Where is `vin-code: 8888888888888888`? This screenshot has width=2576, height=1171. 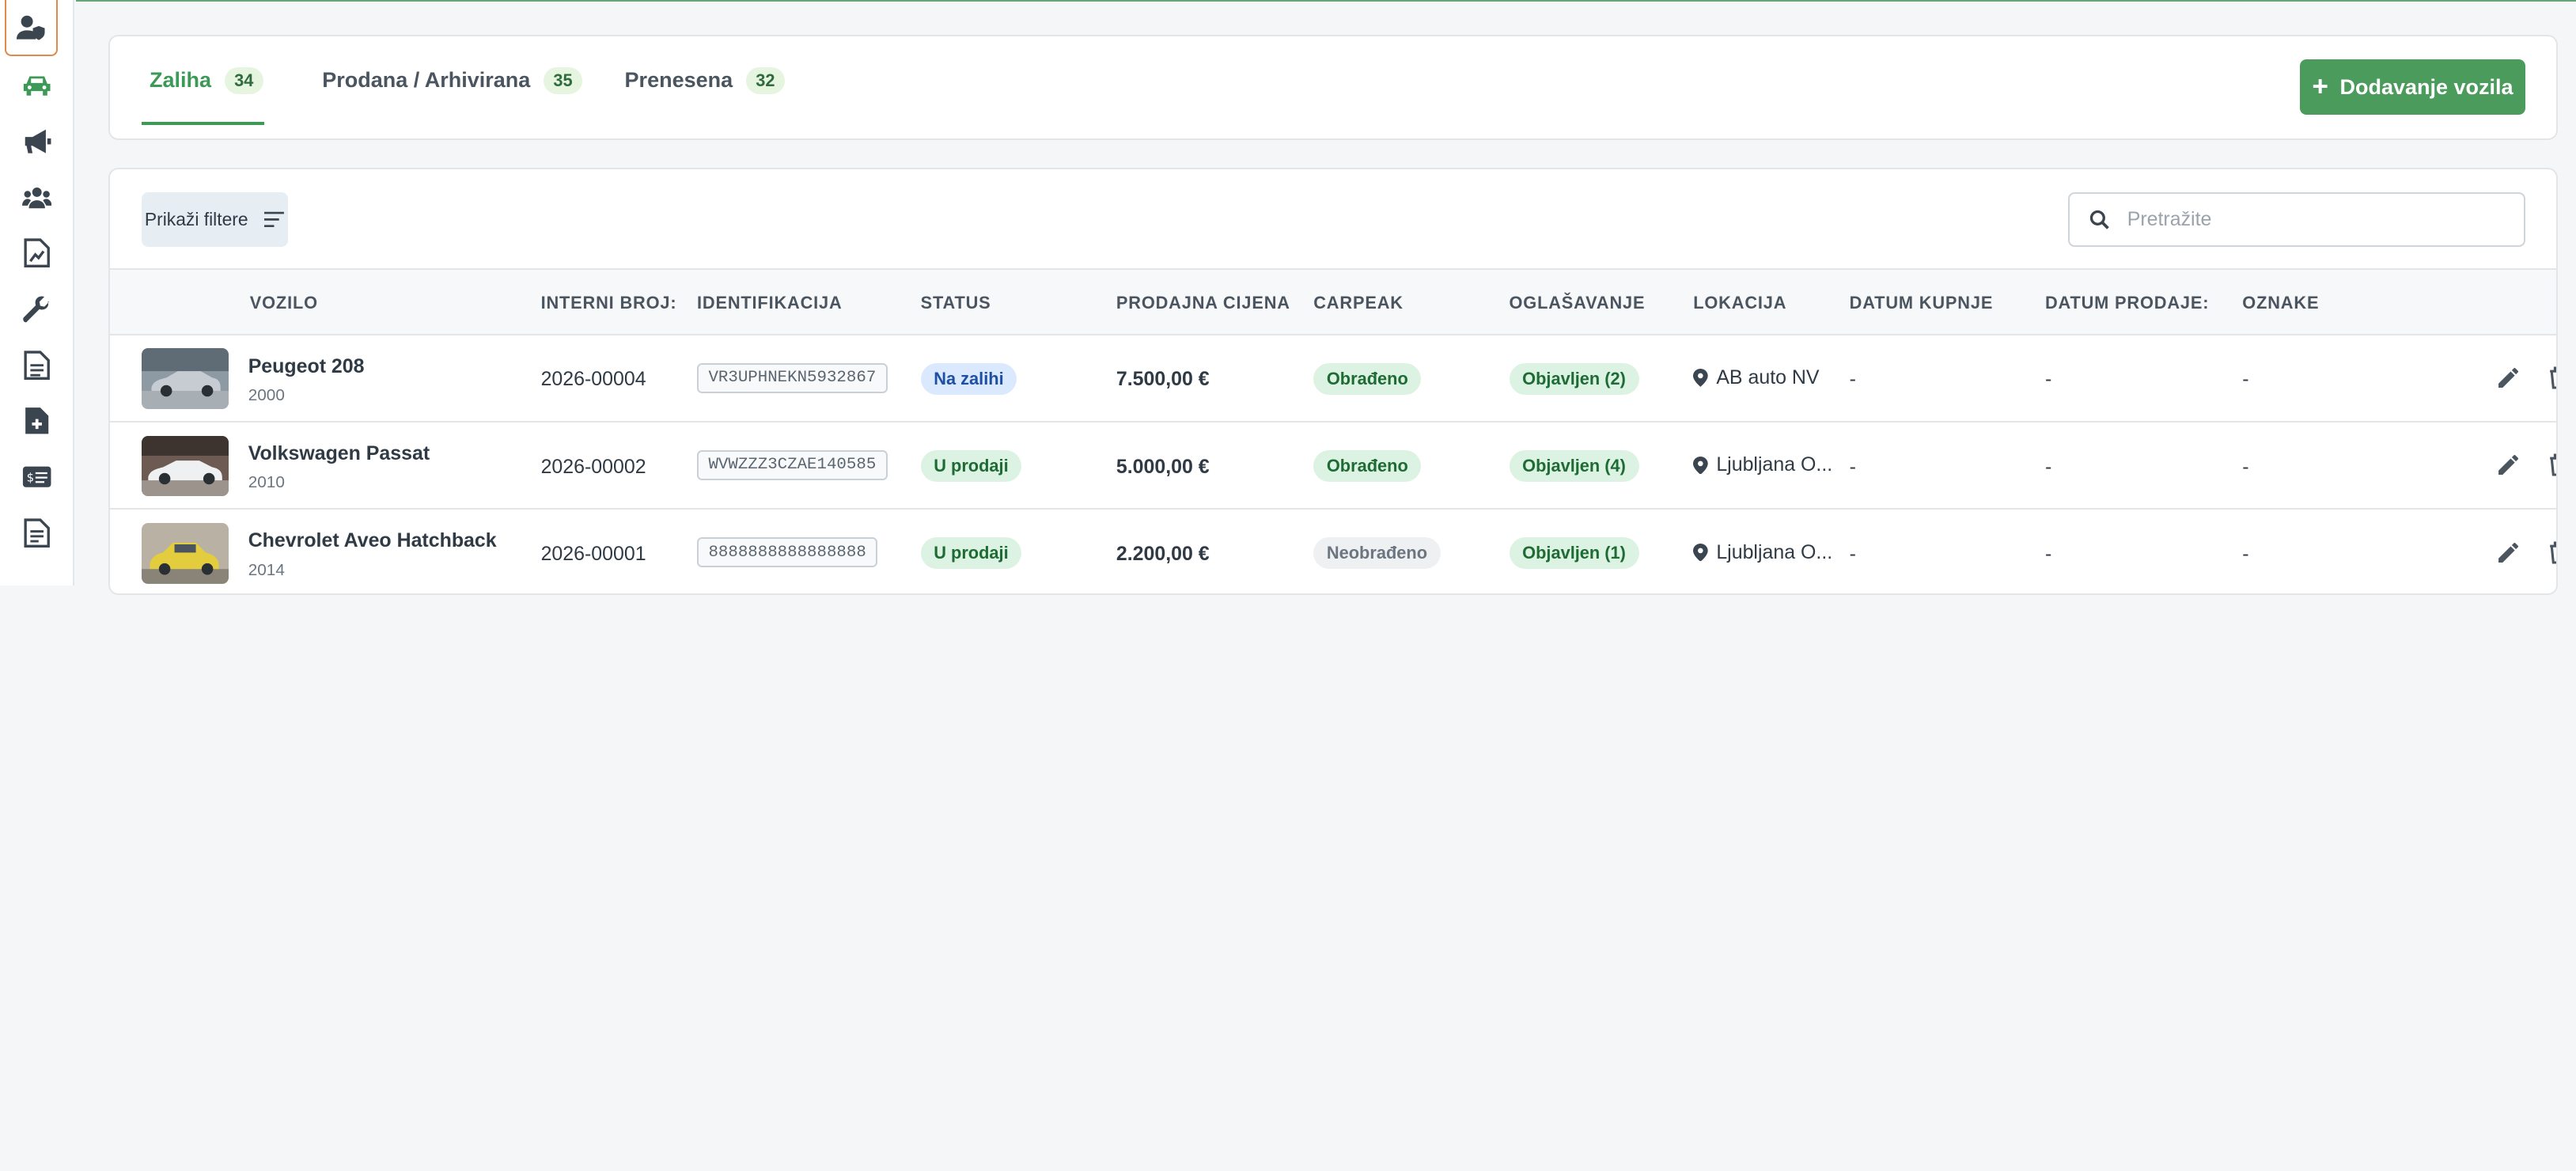
vin-code: 8888888888888888 is located at coordinates (787, 552).